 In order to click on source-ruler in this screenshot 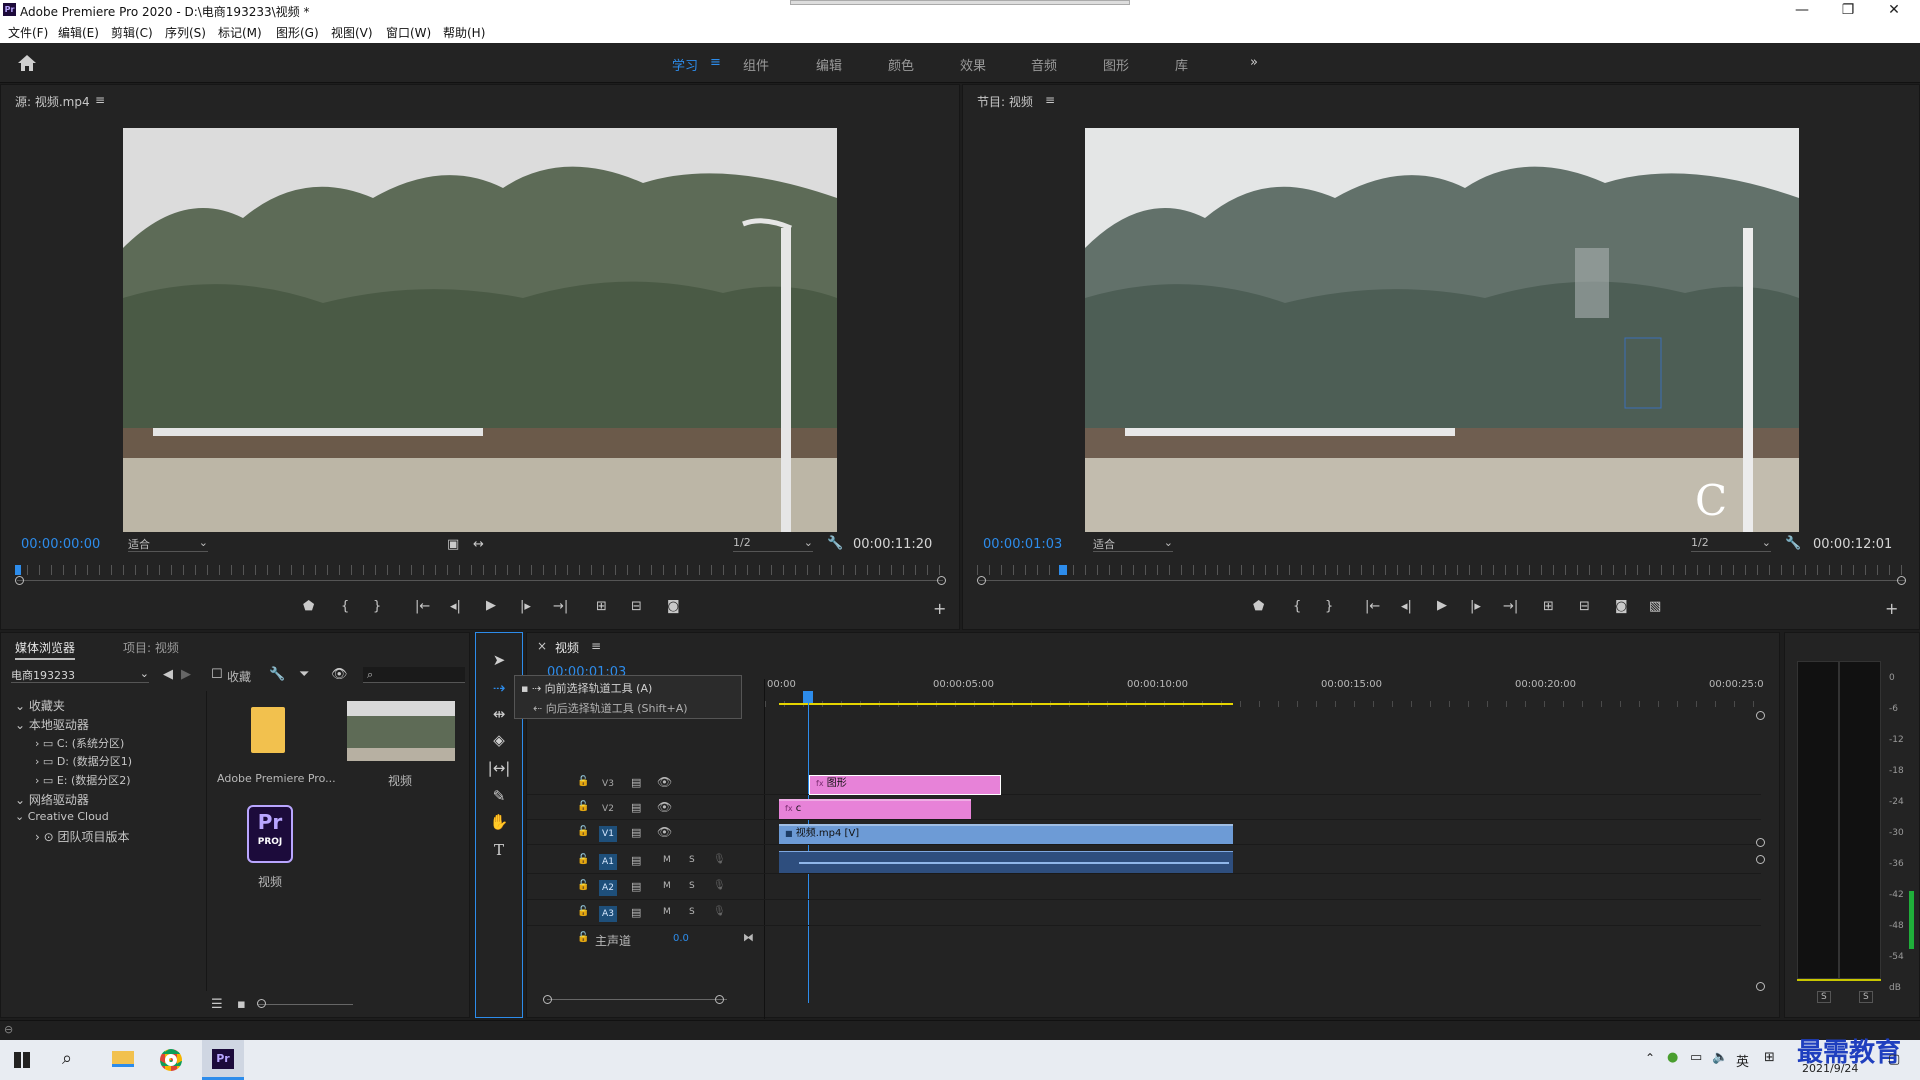, I will do `click(480, 570)`.